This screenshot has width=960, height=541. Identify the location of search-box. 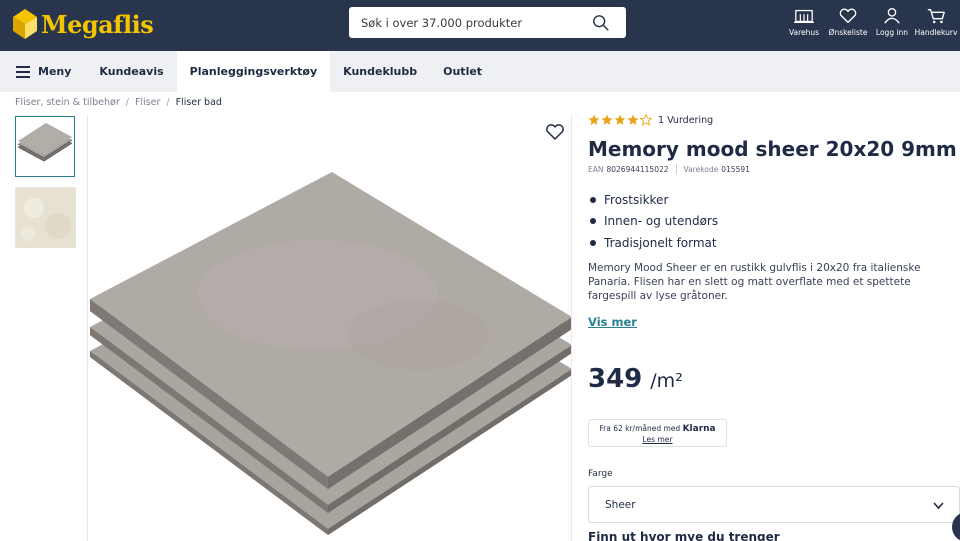
(487, 22).